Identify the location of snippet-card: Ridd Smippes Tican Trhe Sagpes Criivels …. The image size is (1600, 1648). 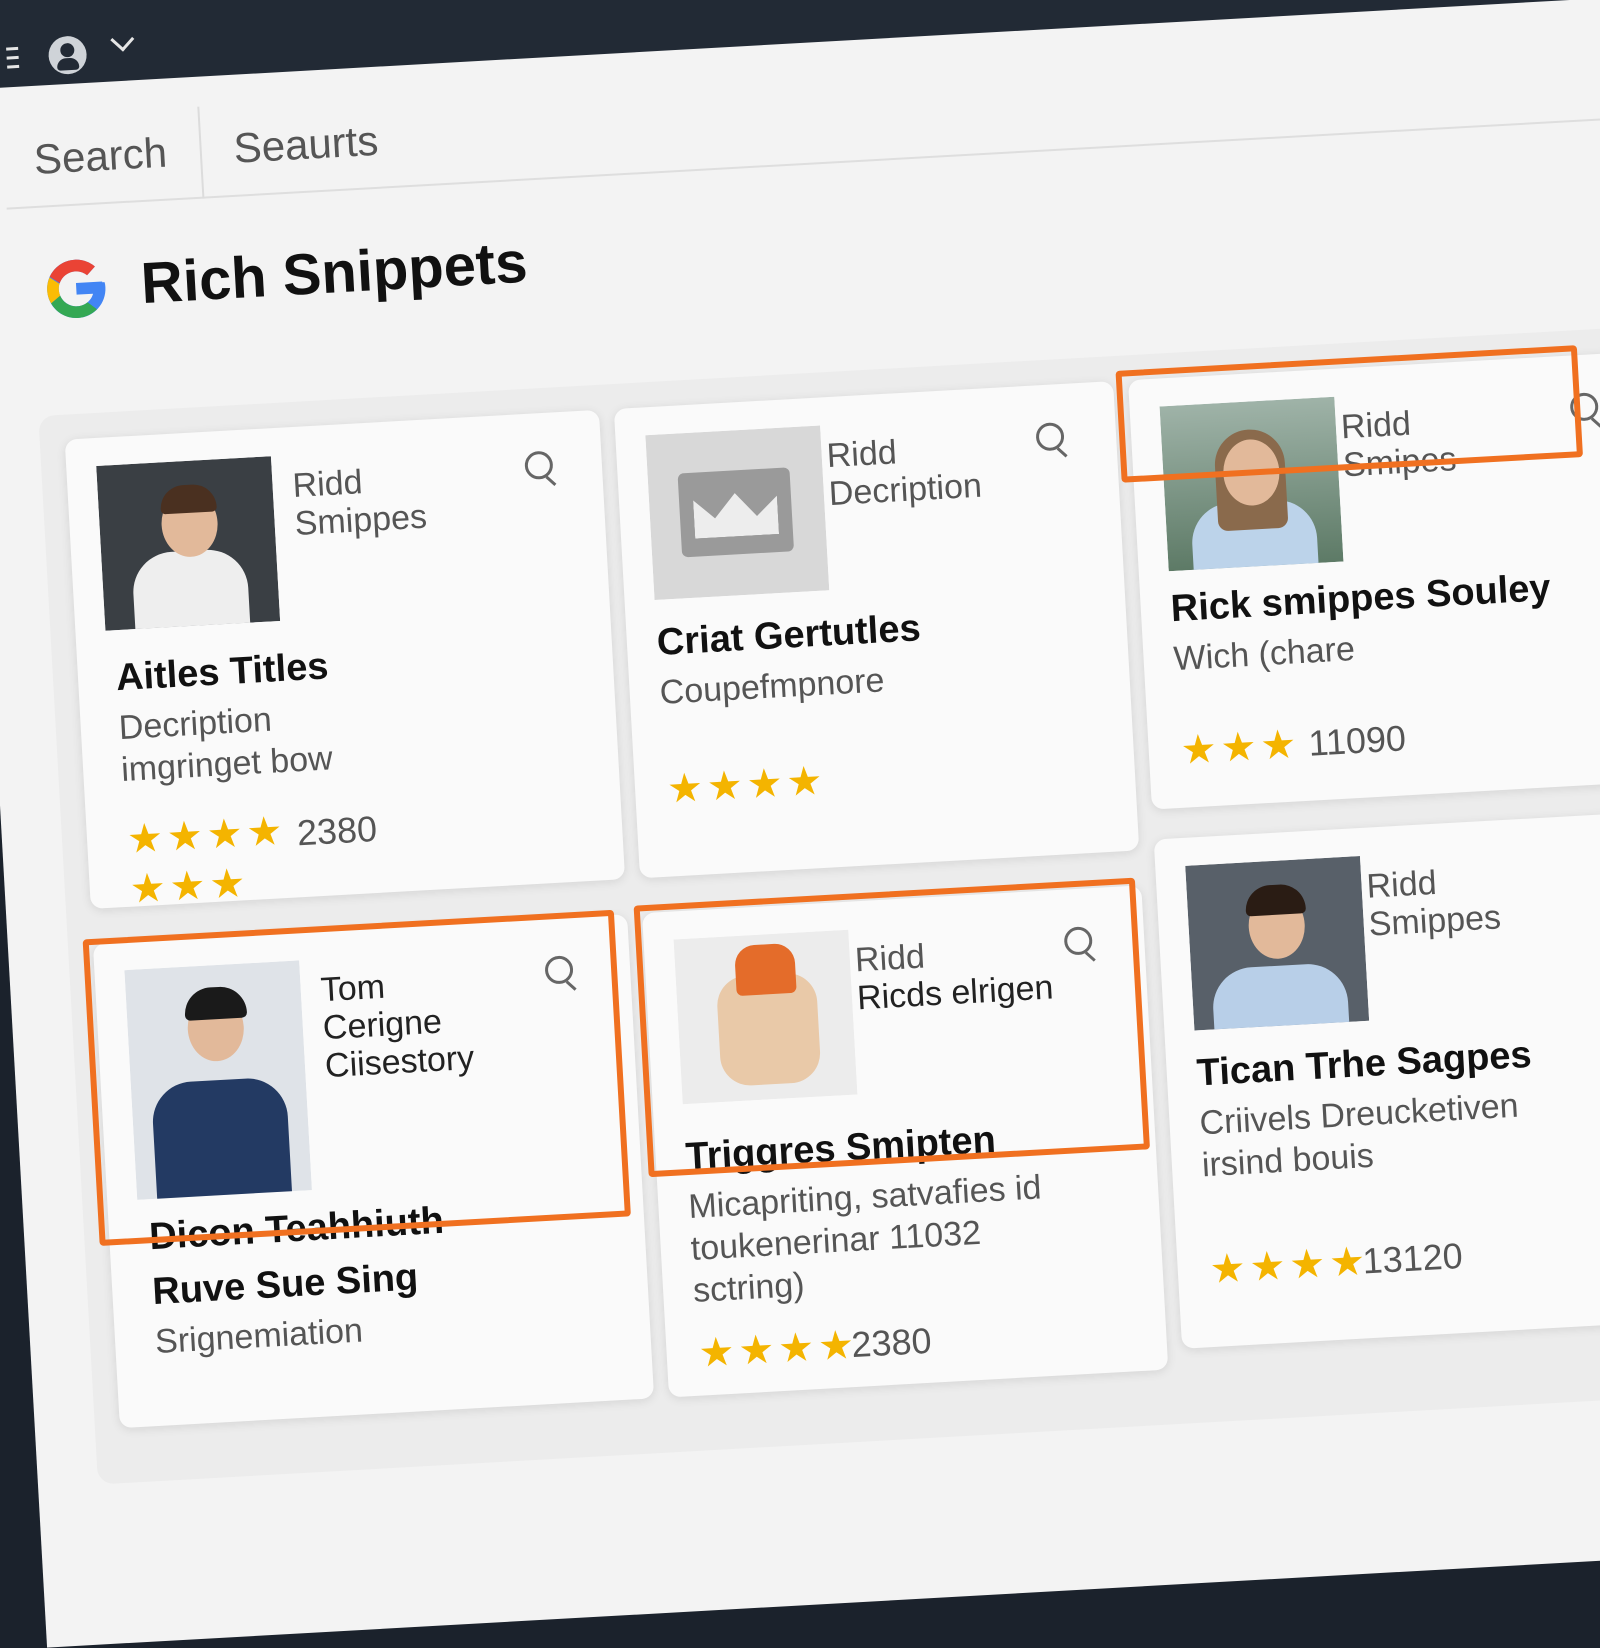
(1376, 1079).